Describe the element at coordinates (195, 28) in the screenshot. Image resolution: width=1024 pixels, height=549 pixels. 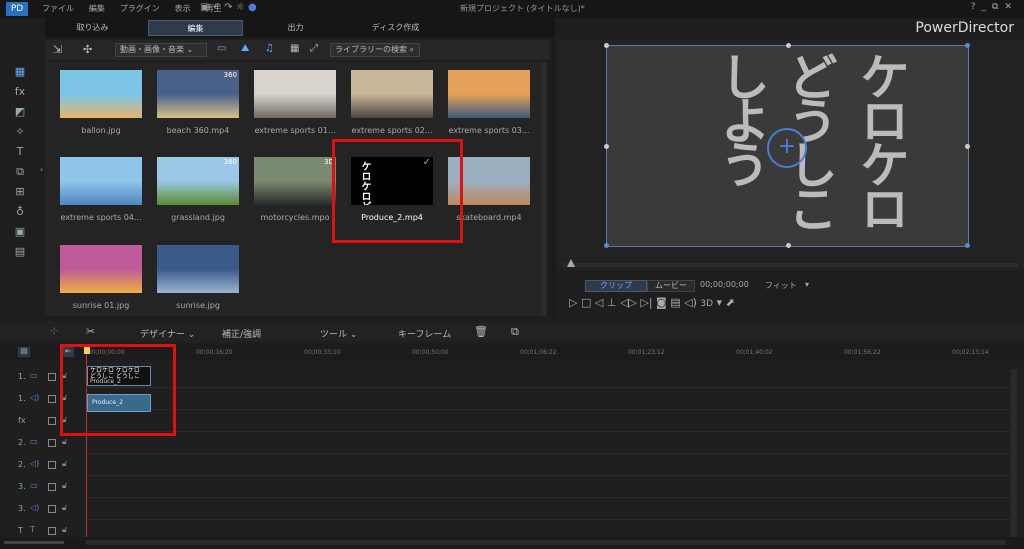
I see `tab-edit: 編集` at that location.